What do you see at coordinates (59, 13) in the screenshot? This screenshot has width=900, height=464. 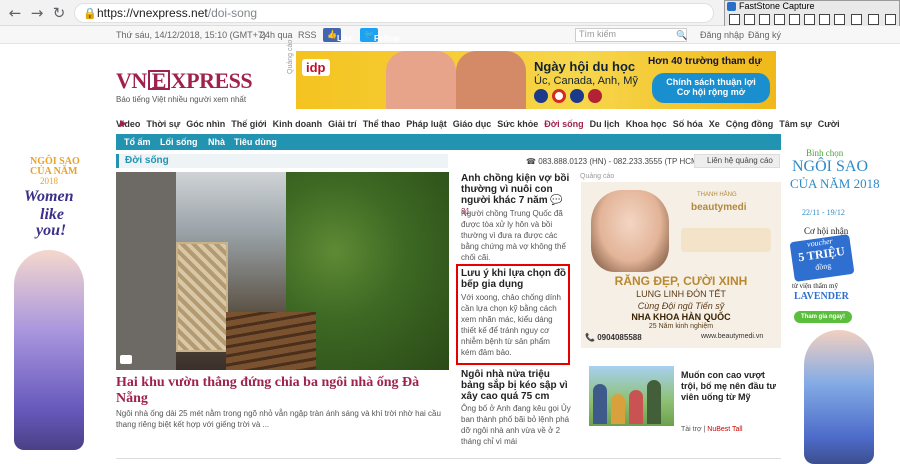 I see `reload-icon: ↻` at bounding box center [59, 13].